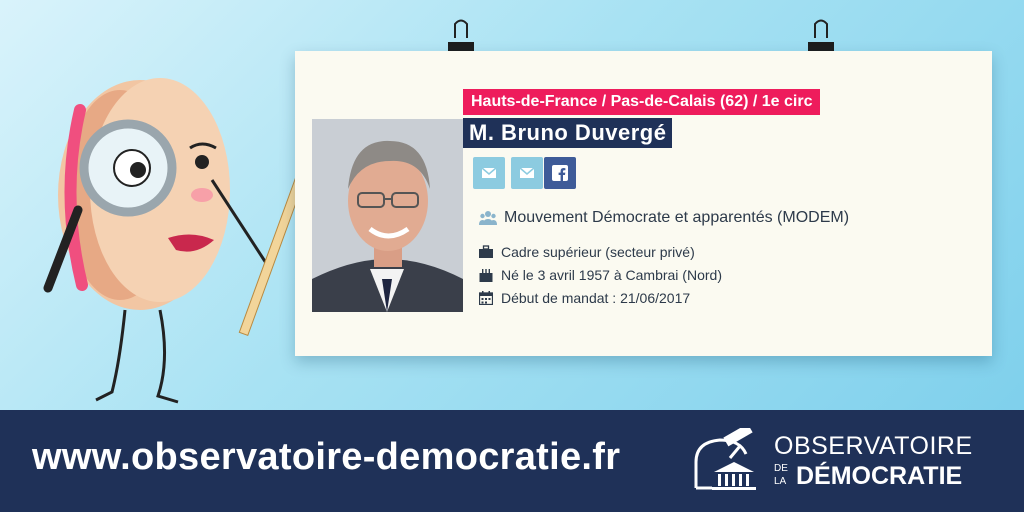 The height and width of the screenshot is (512, 1024). Describe the element at coordinates (387, 215) in the screenshot. I see `deputy-photo` at that location.